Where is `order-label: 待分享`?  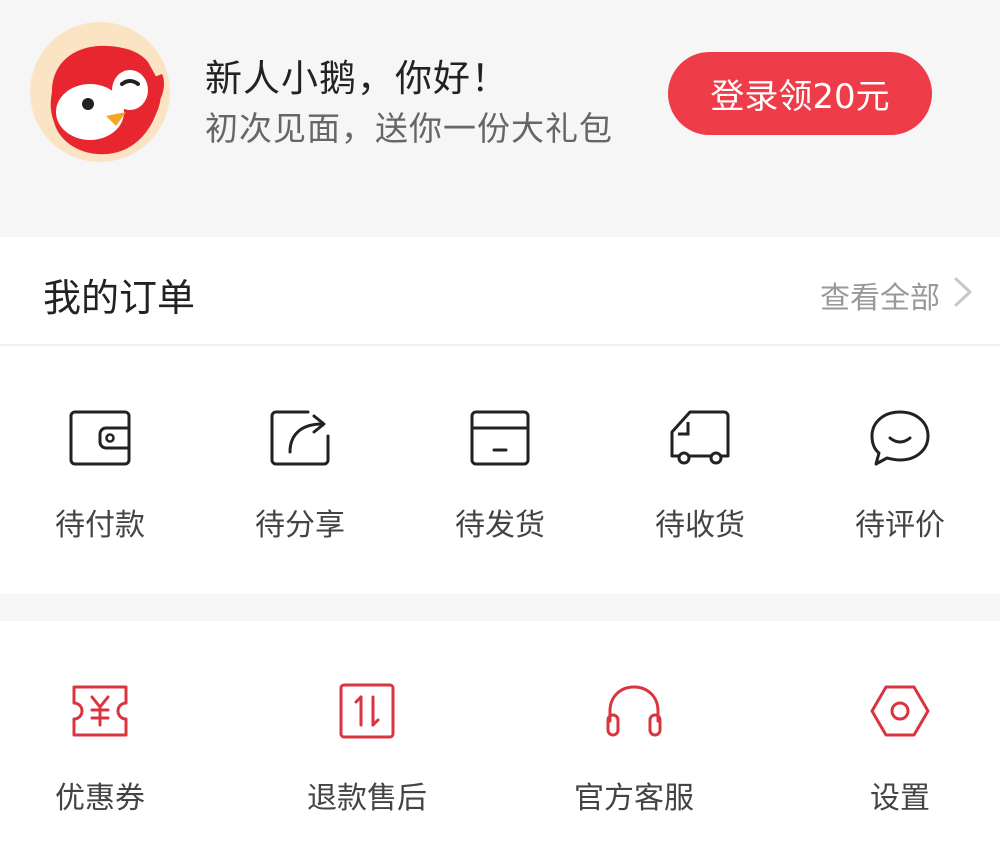
order-label: 待分享 is located at coordinates (300, 525).